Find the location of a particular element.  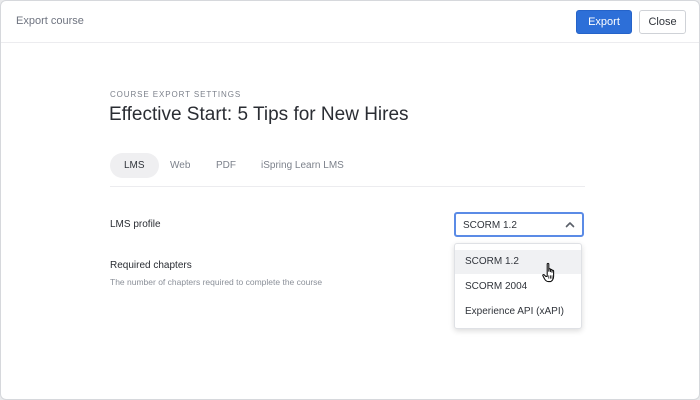

tab-web: Web is located at coordinates (180, 165).